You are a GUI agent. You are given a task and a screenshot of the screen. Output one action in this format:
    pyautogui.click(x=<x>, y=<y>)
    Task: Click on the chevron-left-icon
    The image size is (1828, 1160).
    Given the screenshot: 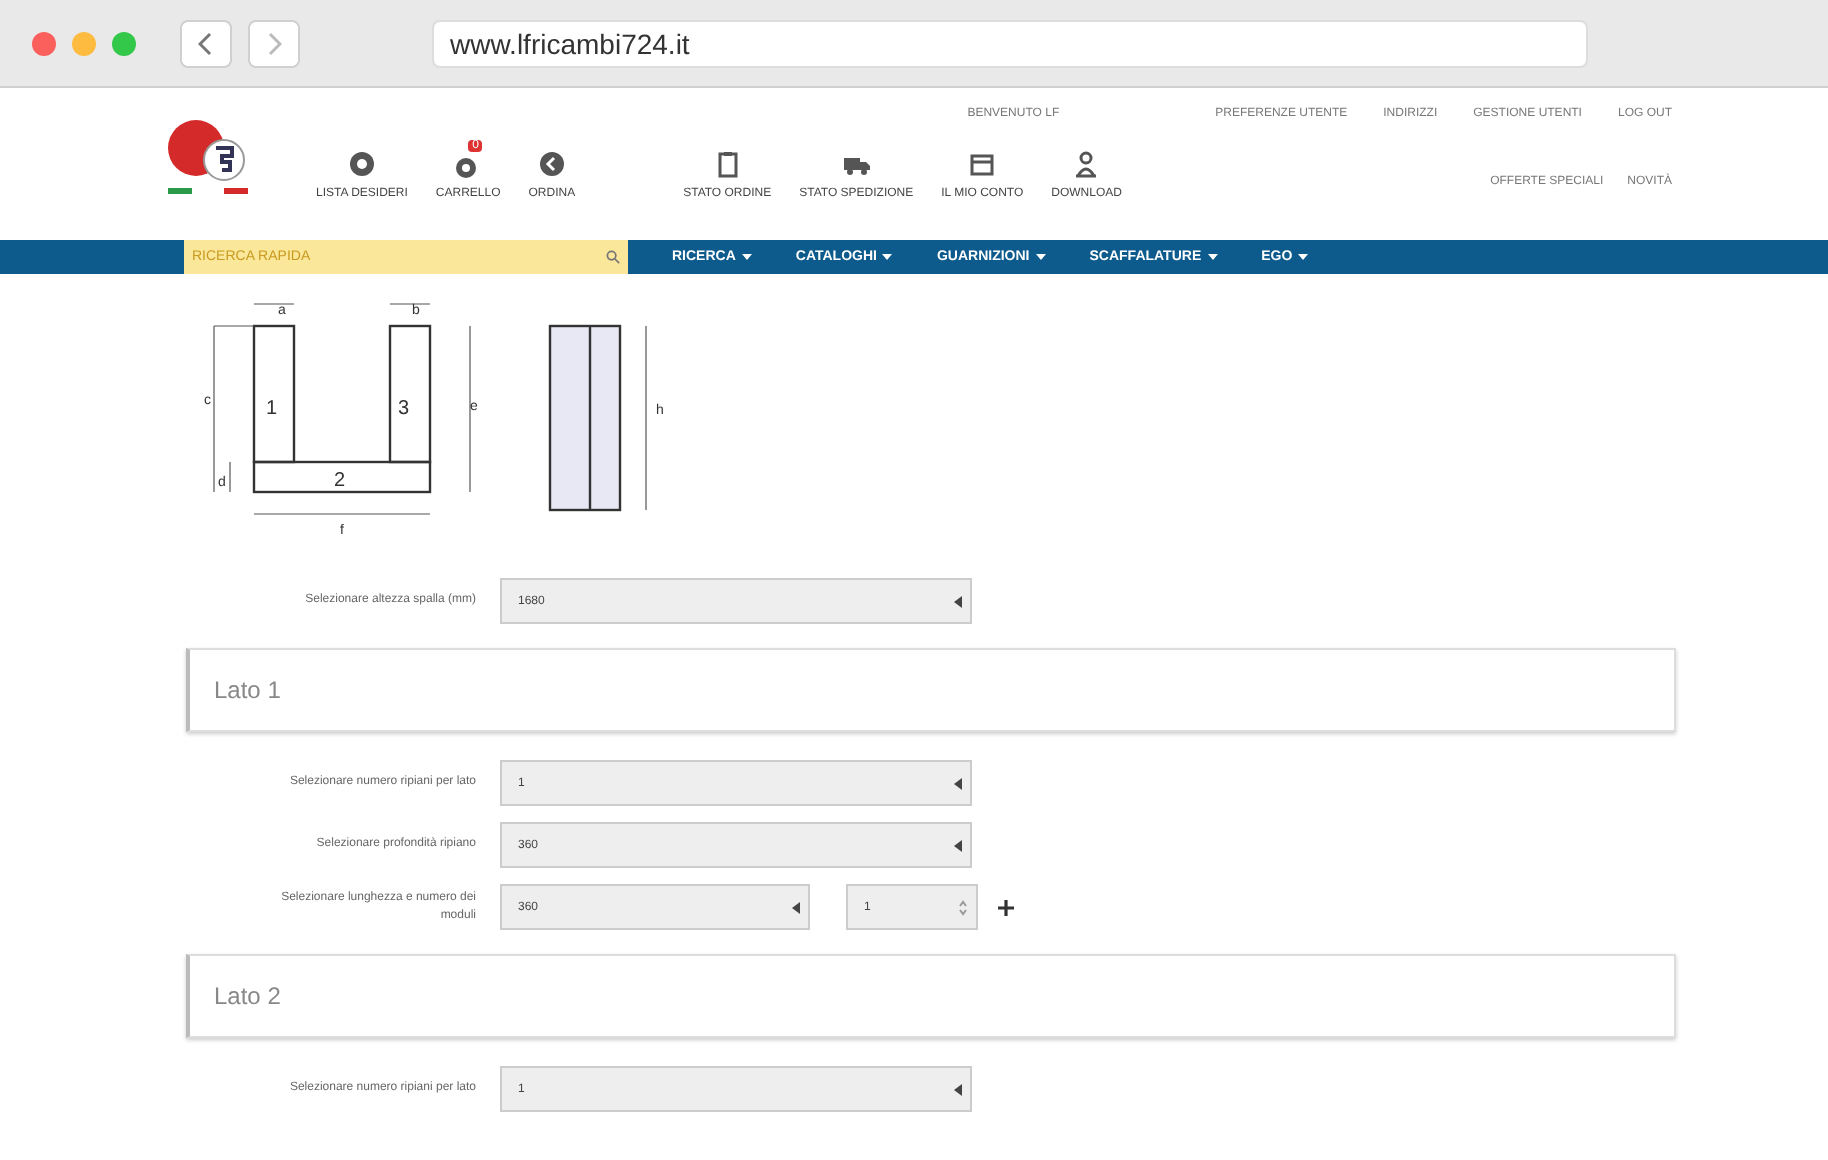 What is the action you would take?
    pyautogui.click(x=206, y=43)
    